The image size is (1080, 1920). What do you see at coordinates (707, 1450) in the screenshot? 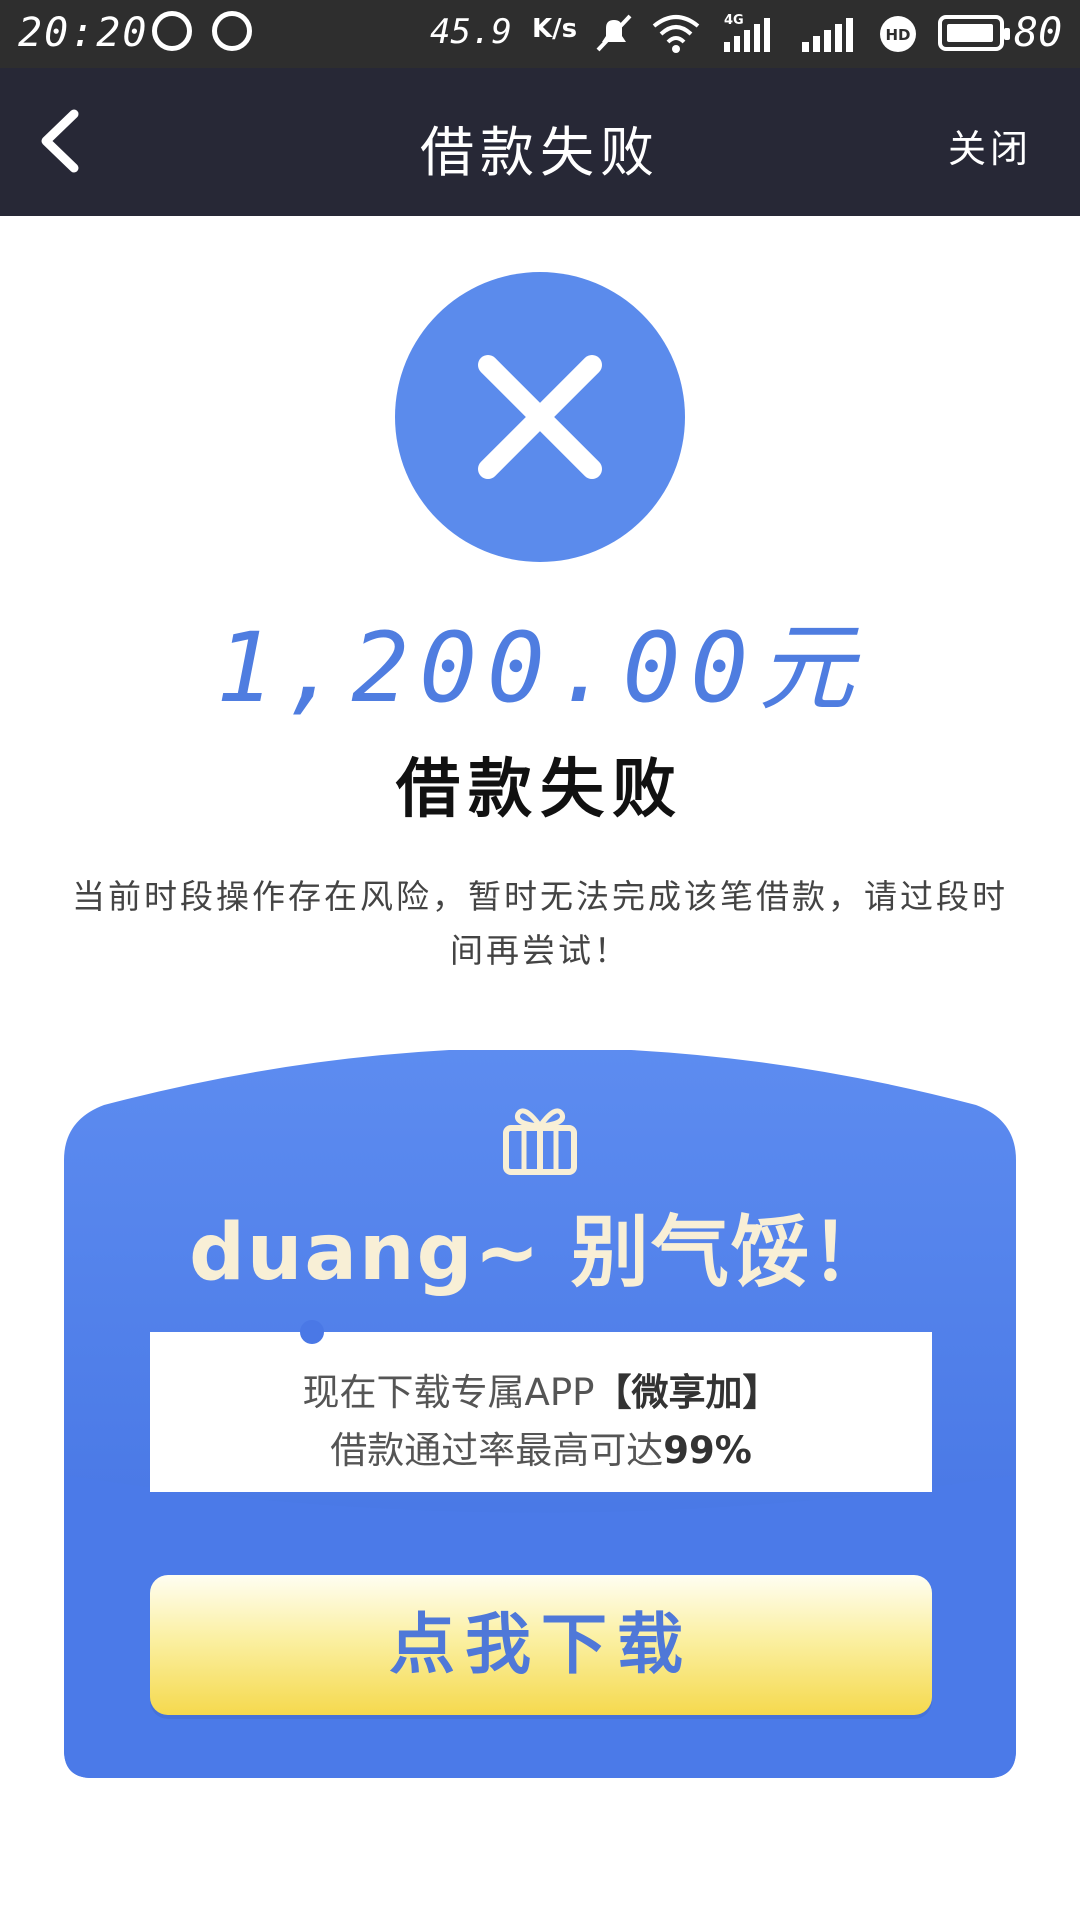
I see `promo-approval-rate: 99%` at bounding box center [707, 1450].